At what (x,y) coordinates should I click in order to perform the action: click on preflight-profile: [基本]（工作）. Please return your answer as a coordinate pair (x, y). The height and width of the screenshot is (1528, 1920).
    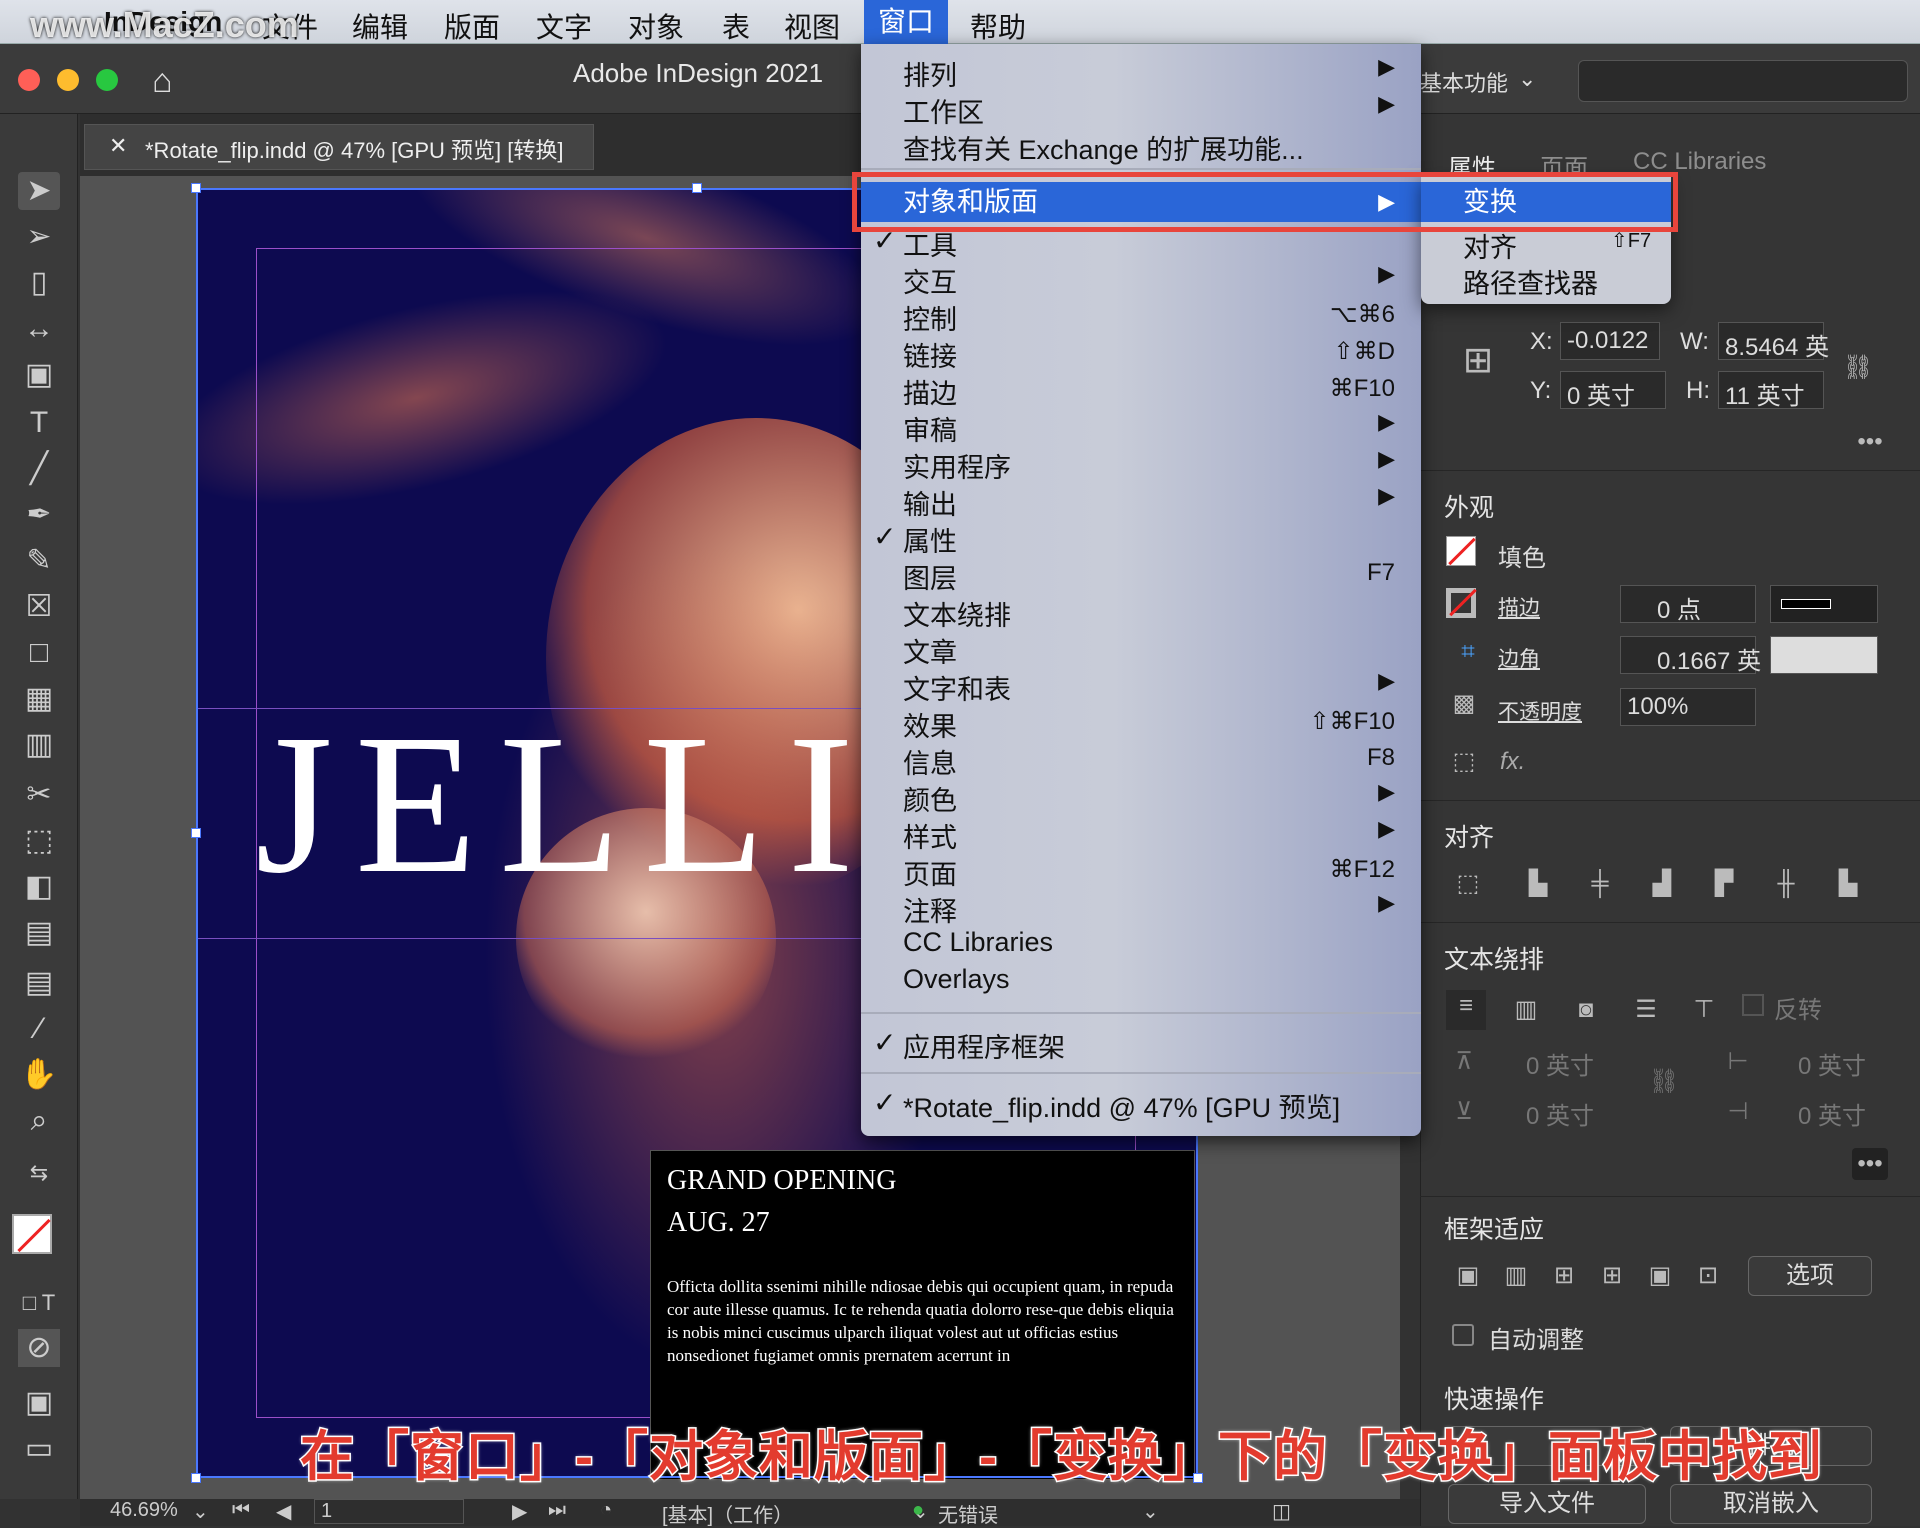
    Looking at the image, I should click on (727, 1513).